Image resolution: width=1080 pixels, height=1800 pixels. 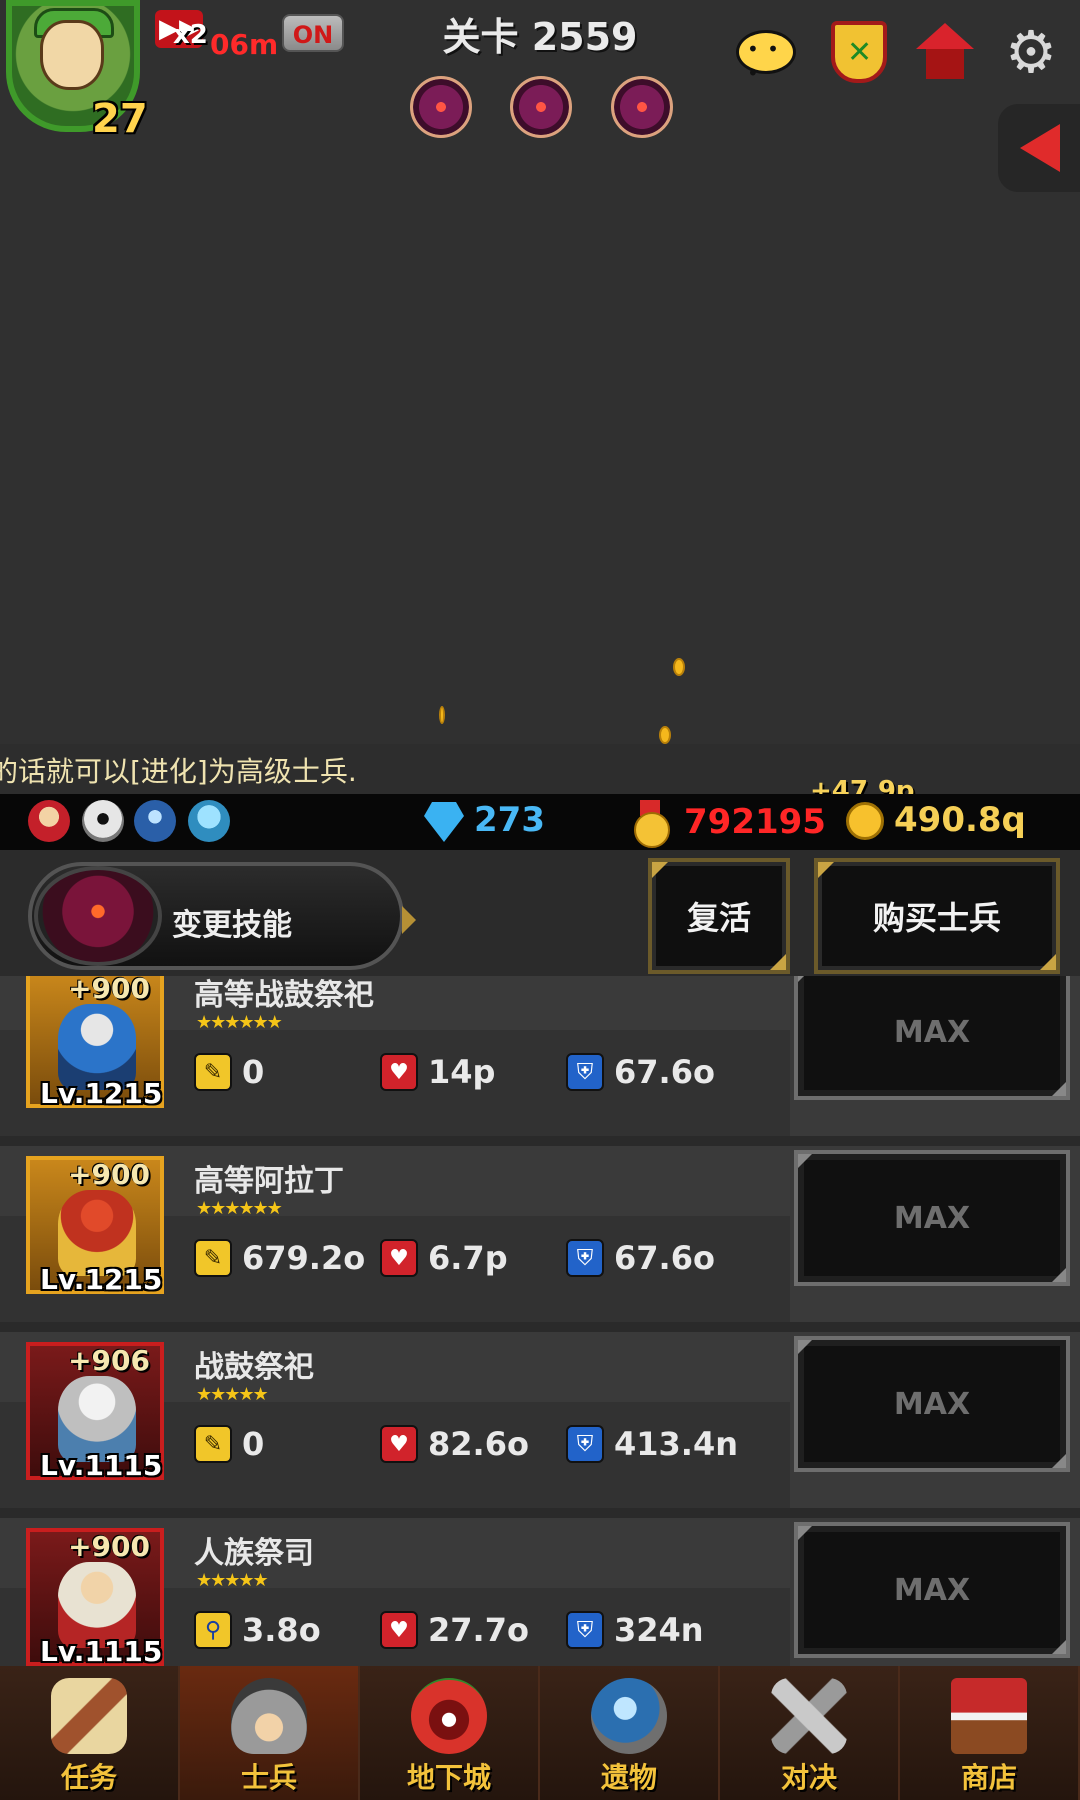 I want to click on magic-attack-stat: ⚲ 3.8o, so click(x=257, y=1630).